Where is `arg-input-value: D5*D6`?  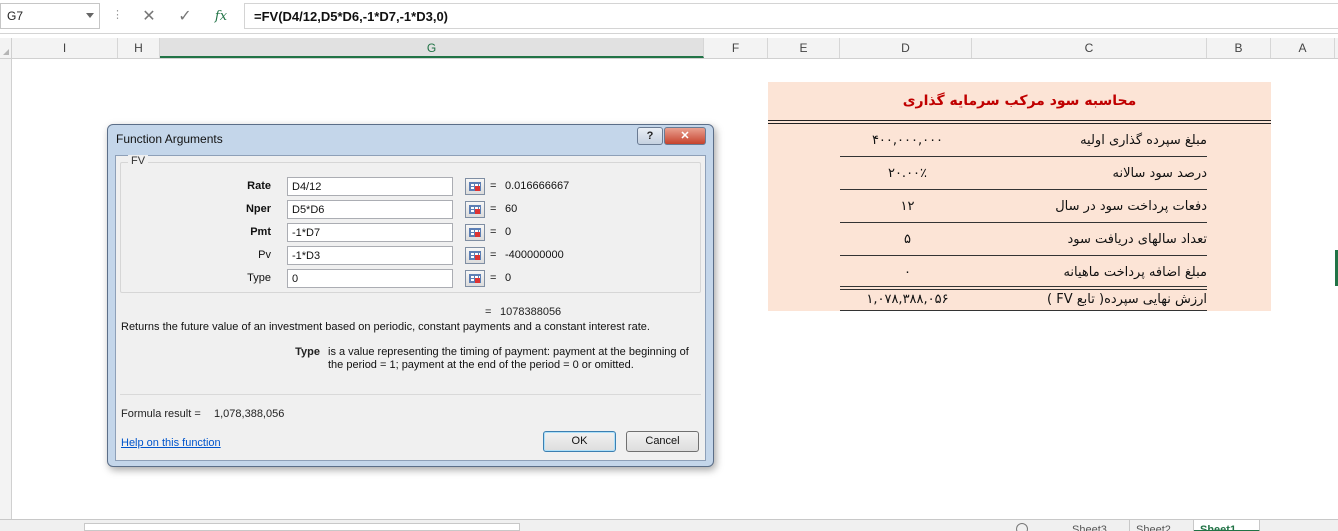
arg-input-value: D5*D6 is located at coordinates (308, 210).